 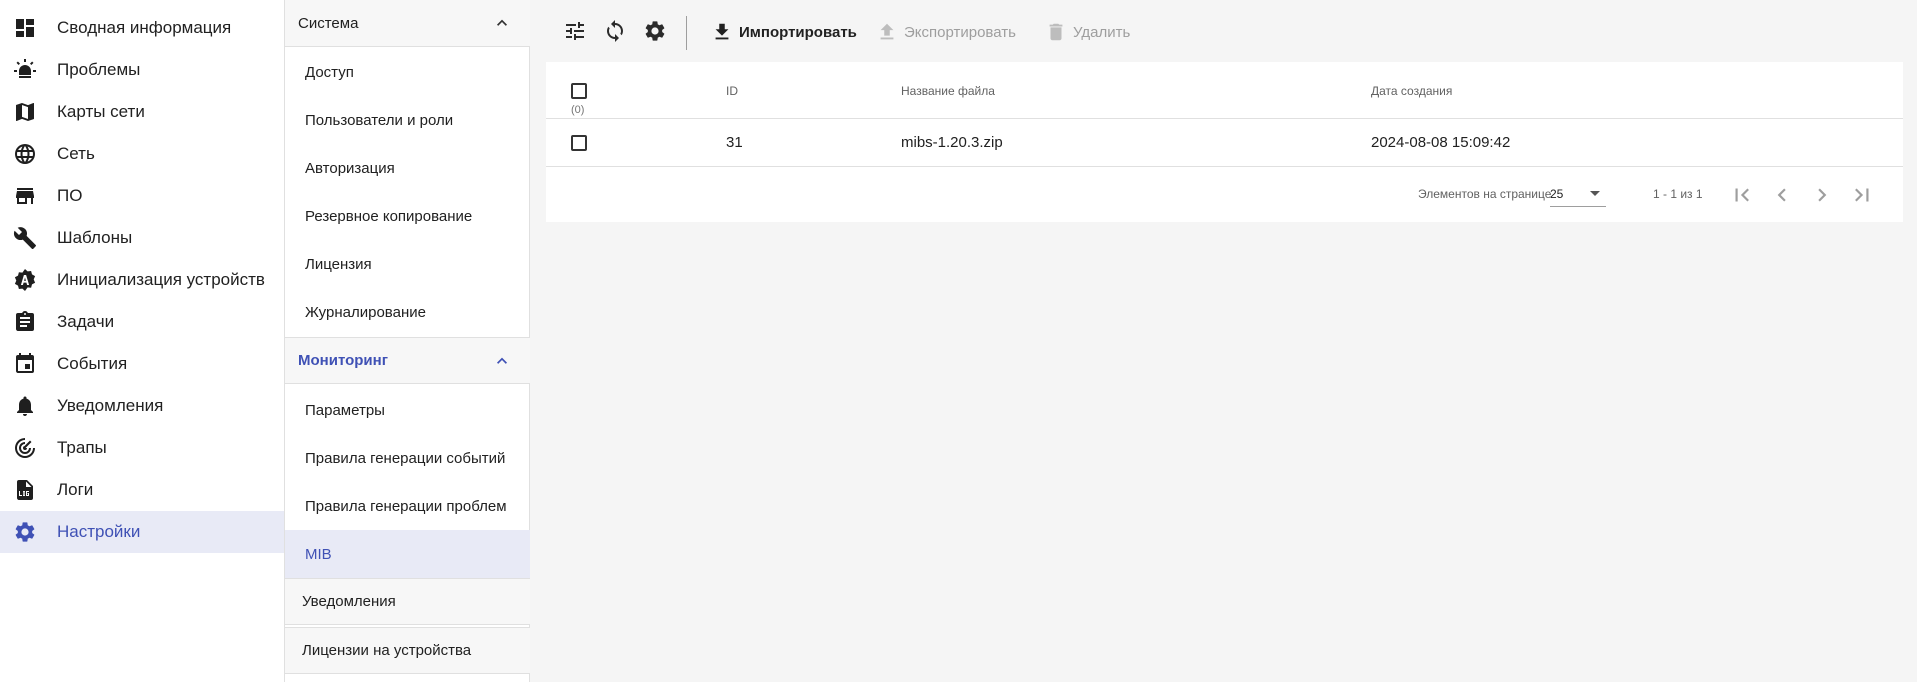 What do you see at coordinates (142, 280) in the screenshot?
I see `nav-item-device-init: Инициализация устройств` at bounding box center [142, 280].